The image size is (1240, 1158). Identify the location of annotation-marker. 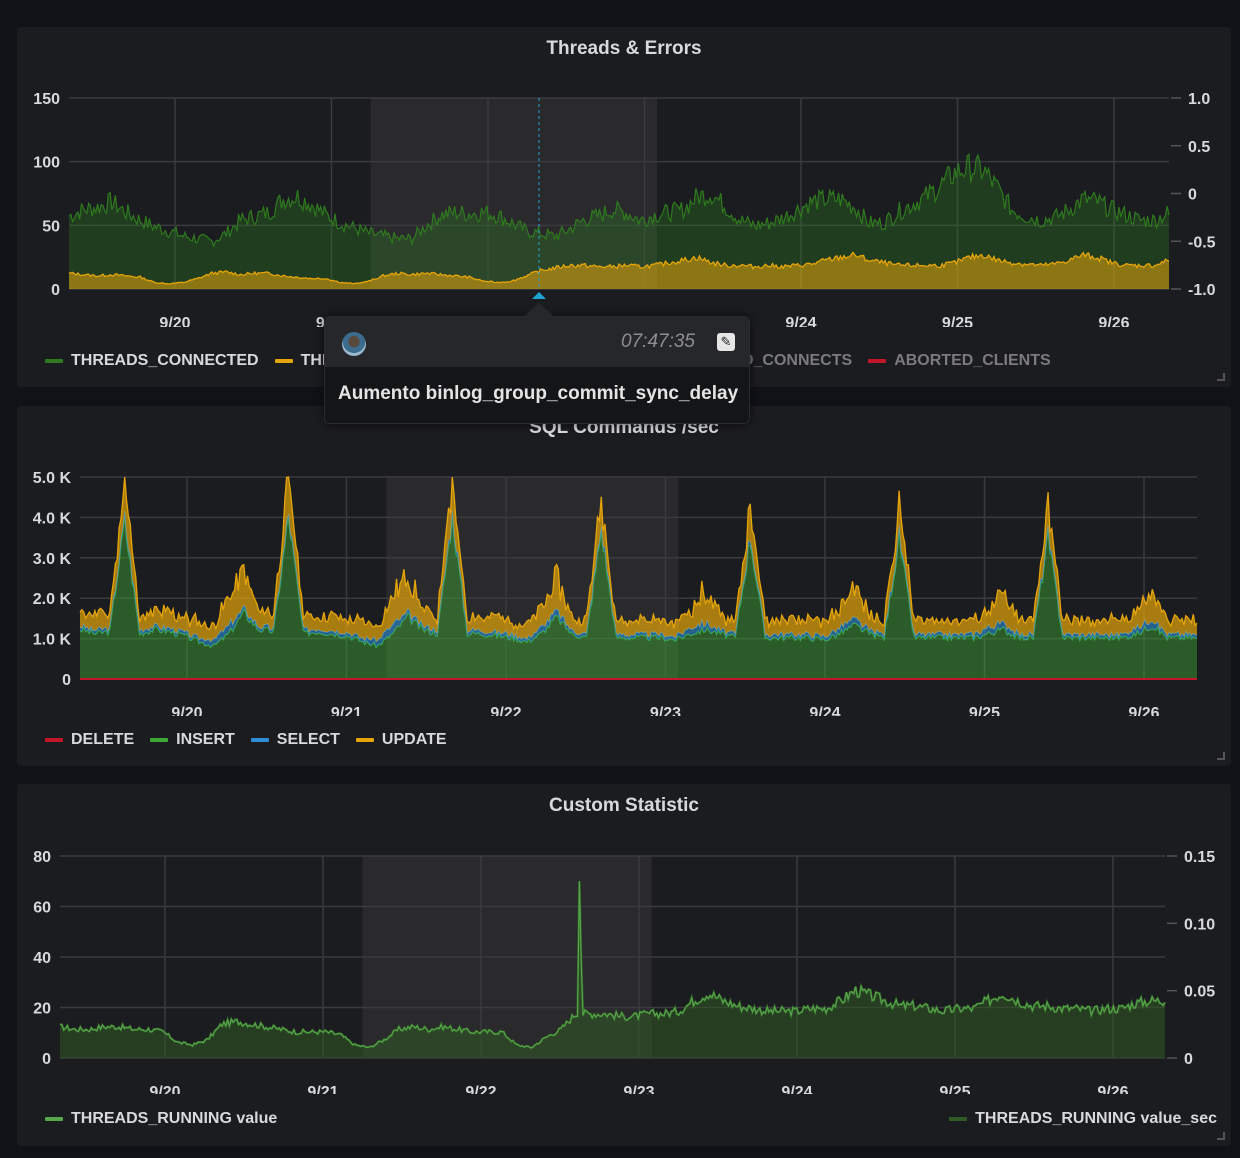
(539, 295).